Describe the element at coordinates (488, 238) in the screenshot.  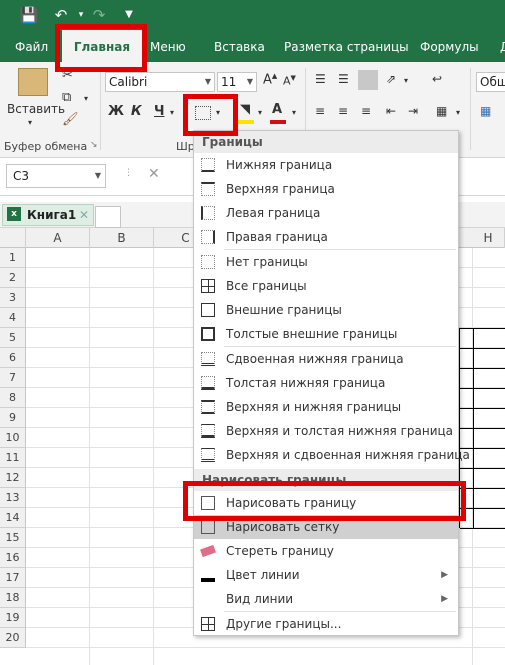
I see `column-header: H` at that location.